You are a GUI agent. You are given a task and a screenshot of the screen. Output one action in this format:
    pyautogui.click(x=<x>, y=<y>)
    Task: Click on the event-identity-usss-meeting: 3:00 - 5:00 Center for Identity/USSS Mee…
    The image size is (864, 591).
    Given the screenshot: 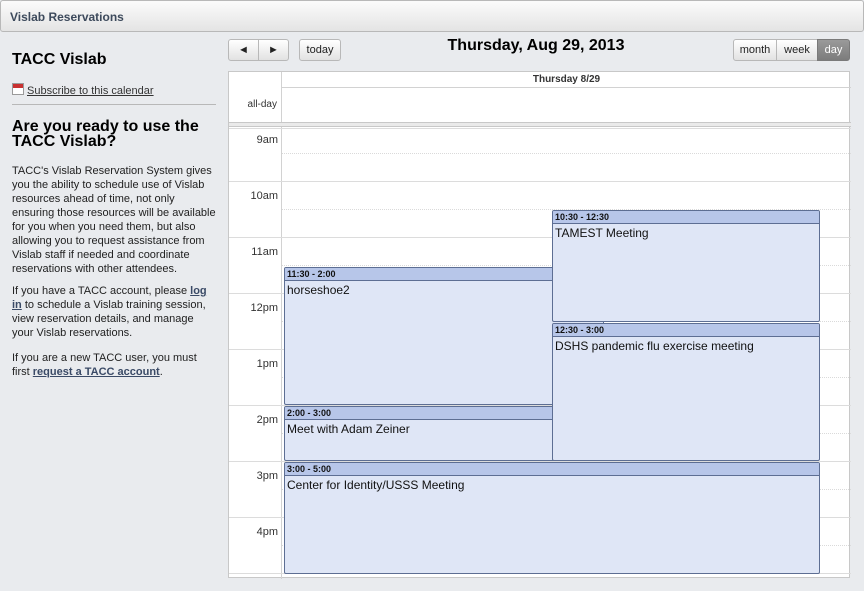 What is the action you would take?
    pyautogui.click(x=552, y=518)
    